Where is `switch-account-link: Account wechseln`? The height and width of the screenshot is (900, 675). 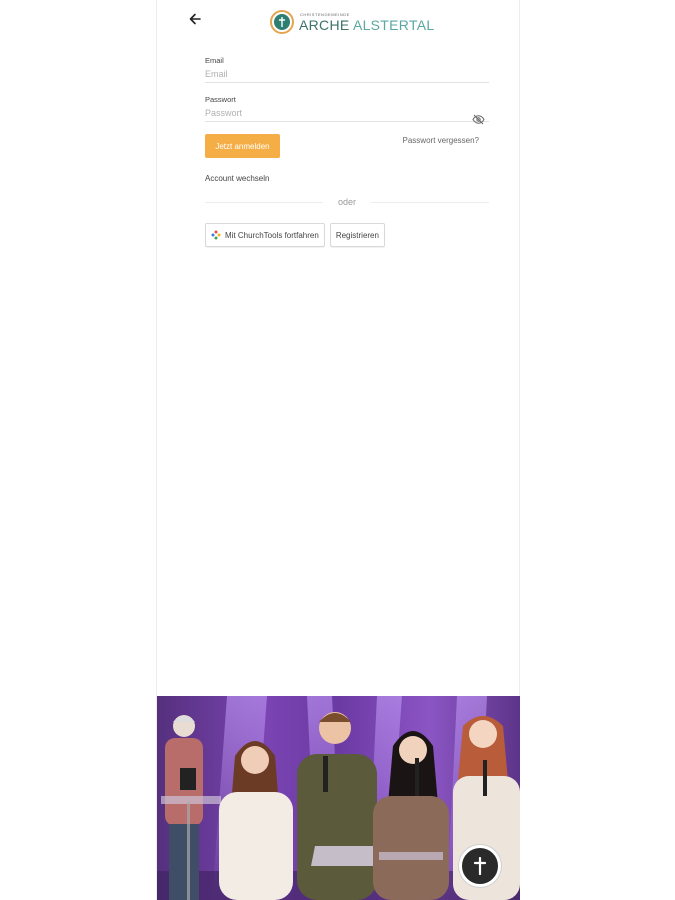 switch-account-link: Account wechseln is located at coordinates (347, 178).